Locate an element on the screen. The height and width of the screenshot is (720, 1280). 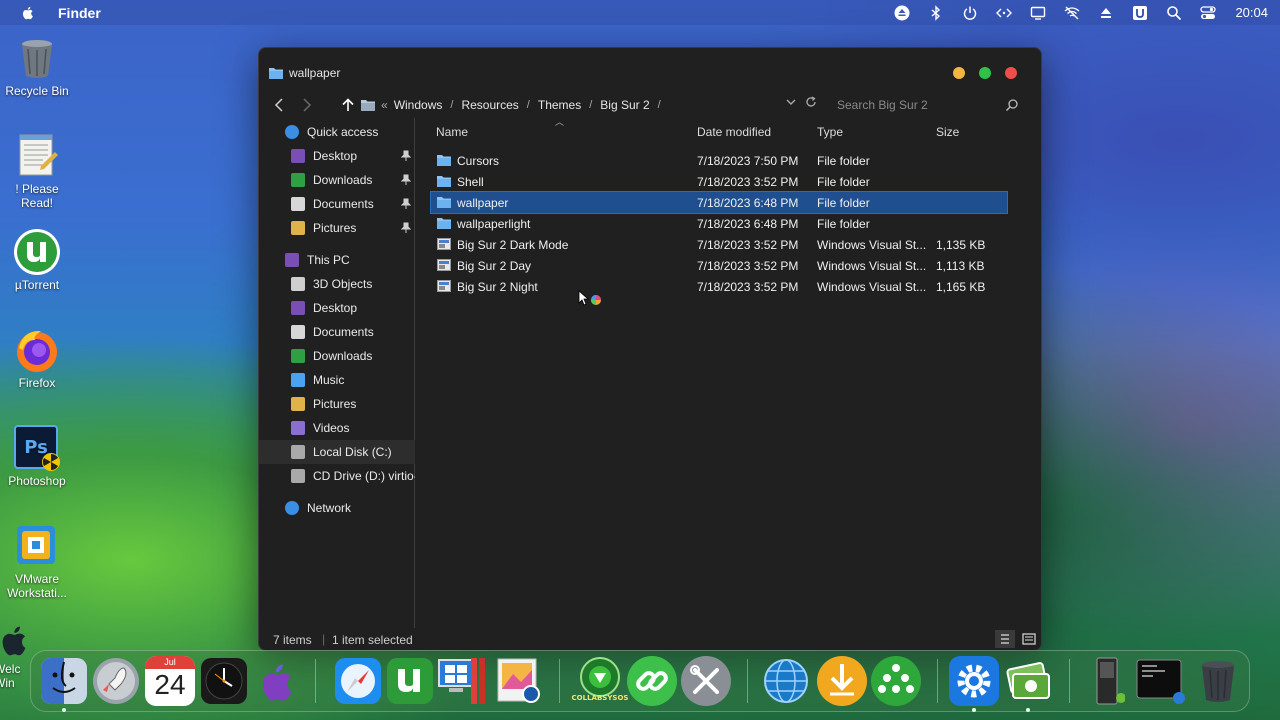
desktop-icon-firefox: Firefox is located at coordinates (37, 358).